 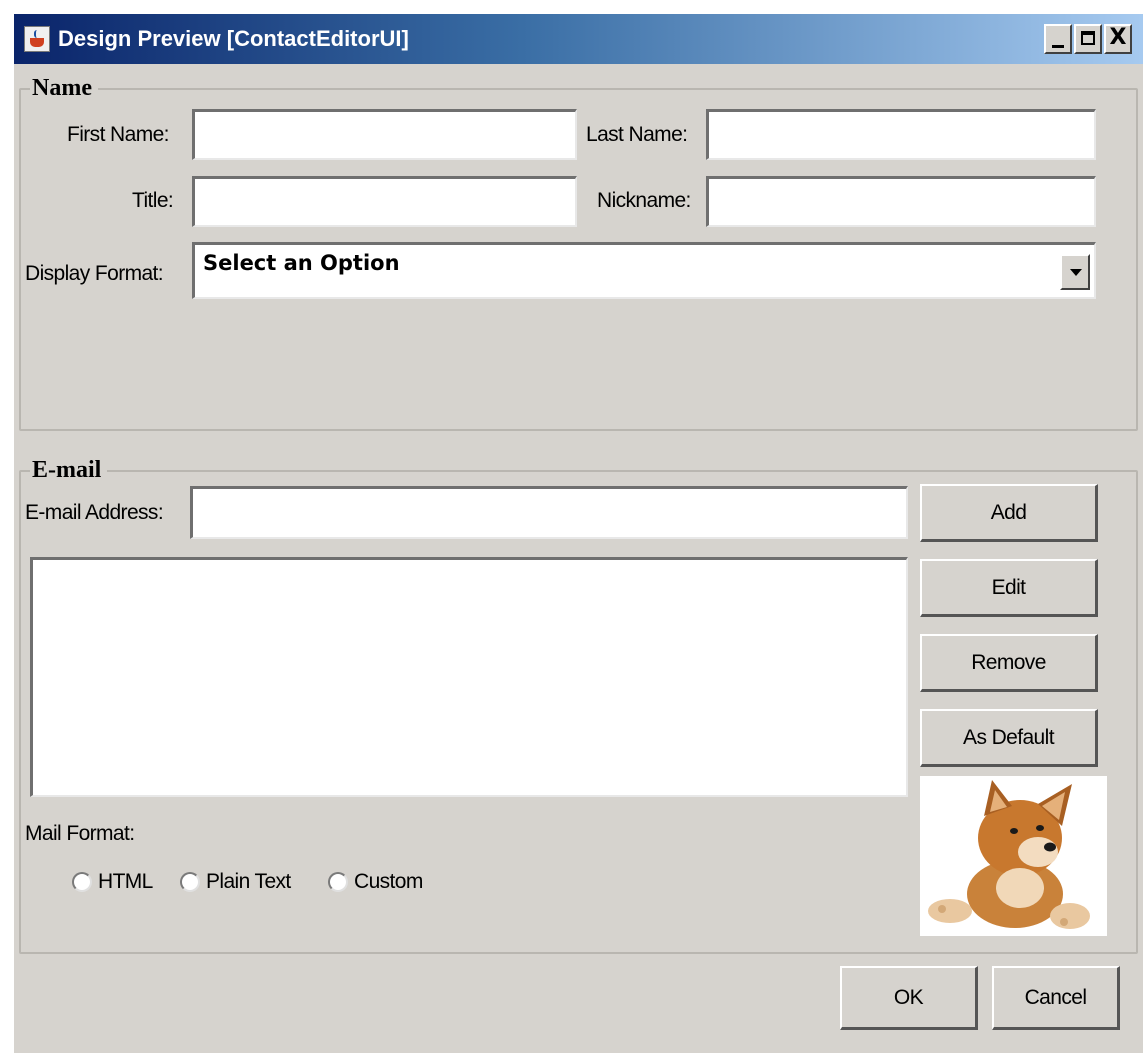 I want to click on name-group-title: Name, so click(x=64, y=88).